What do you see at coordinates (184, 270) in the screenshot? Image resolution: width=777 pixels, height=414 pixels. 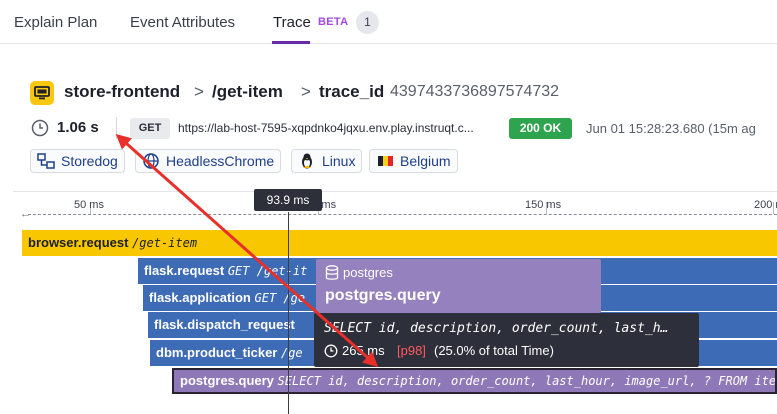 I see `span-name: flask.request` at bounding box center [184, 270].